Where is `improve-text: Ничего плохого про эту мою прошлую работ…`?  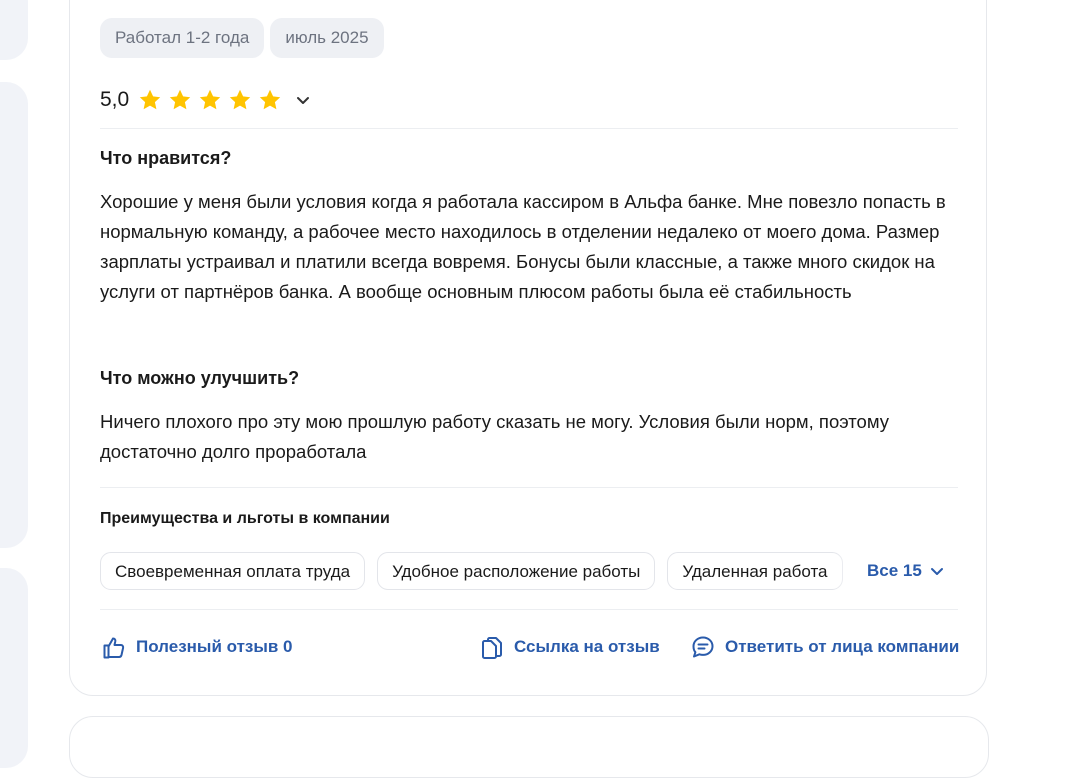
improve-text: Ничего плохого про эту мою прошлую работ… is located at coordinates (495, 436).